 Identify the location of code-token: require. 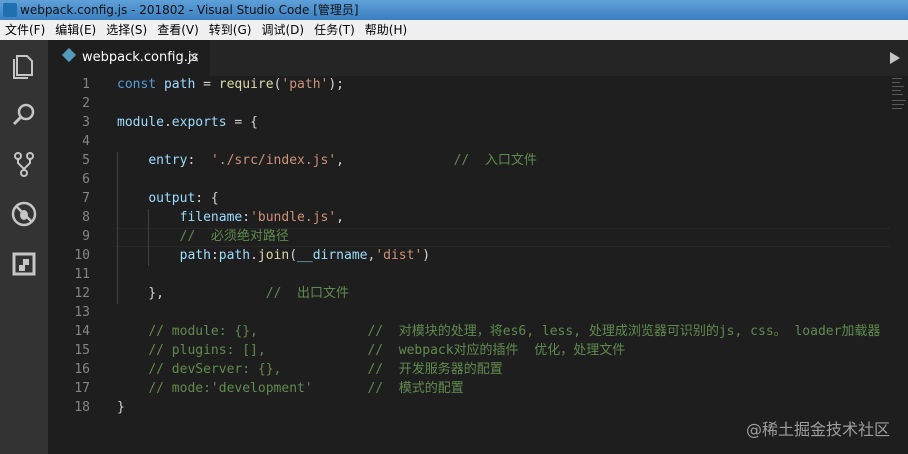
(246, 84).